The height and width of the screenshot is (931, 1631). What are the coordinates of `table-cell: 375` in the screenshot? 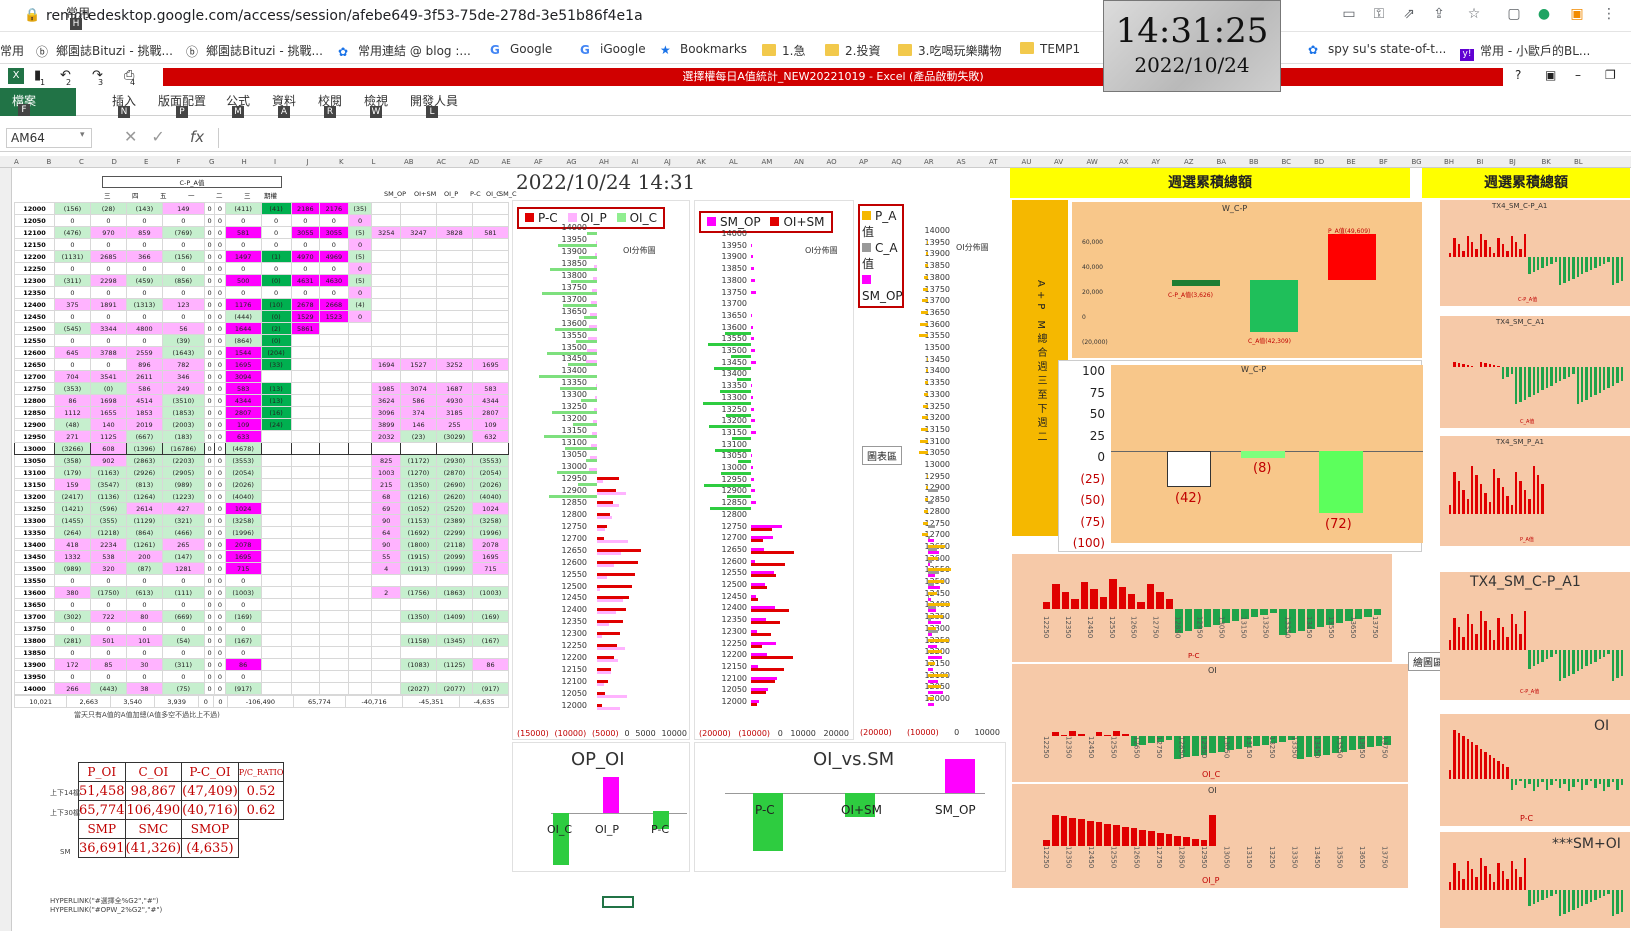 It's located at (72, 304).